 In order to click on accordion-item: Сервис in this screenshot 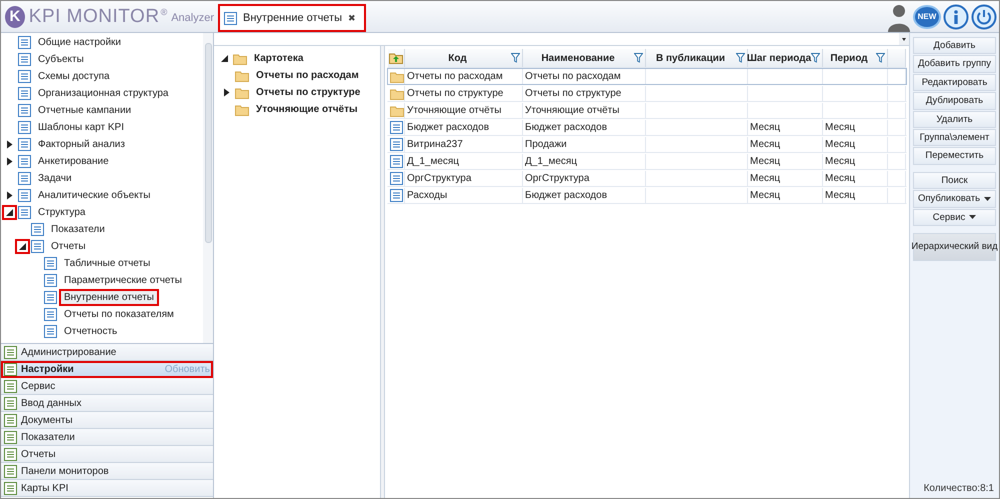, I will do `click(107, 386)`.